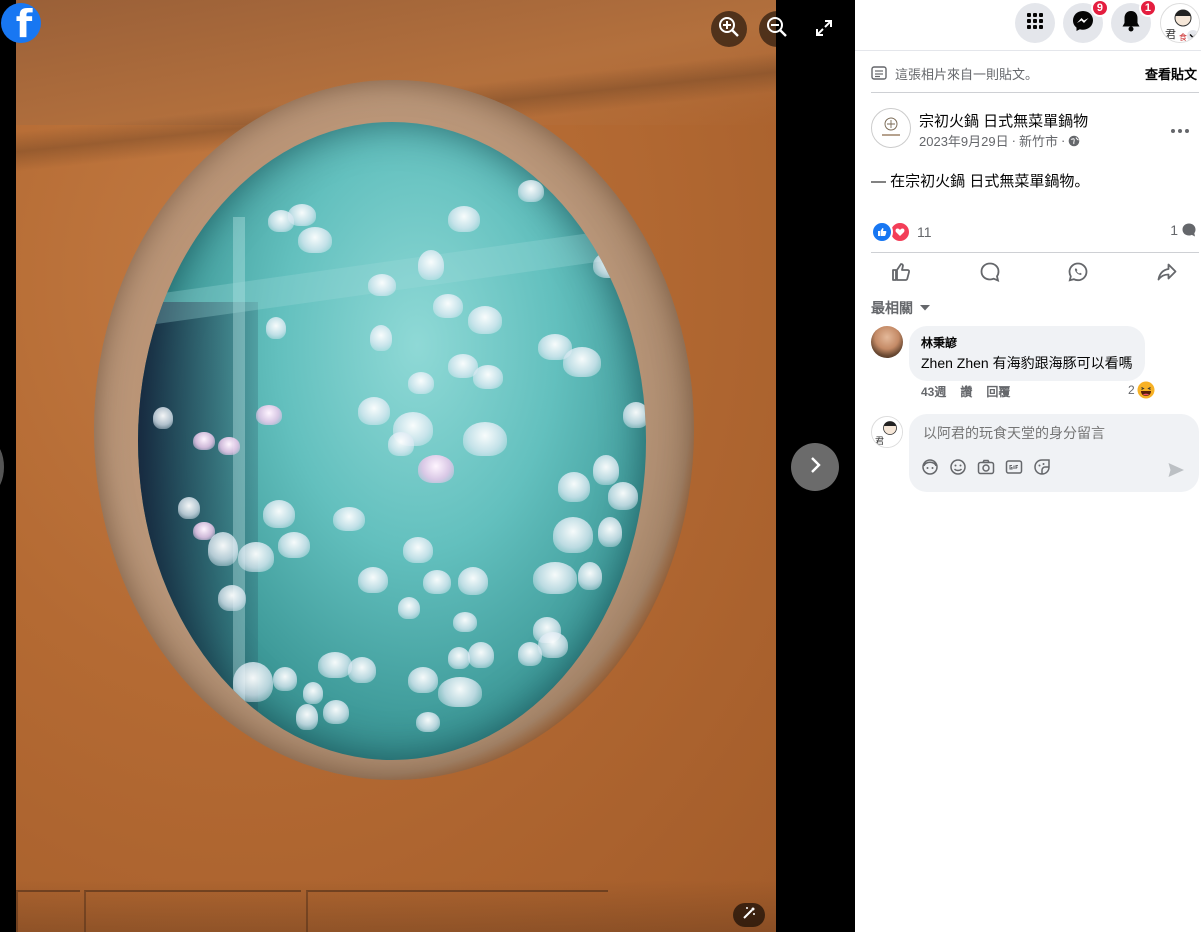 The height and width of the screenshot is (932, 1201). What do you see at coordinates (1167, 274) in the screenshot?
I see `share-button` at bounding box center [1167, 274].